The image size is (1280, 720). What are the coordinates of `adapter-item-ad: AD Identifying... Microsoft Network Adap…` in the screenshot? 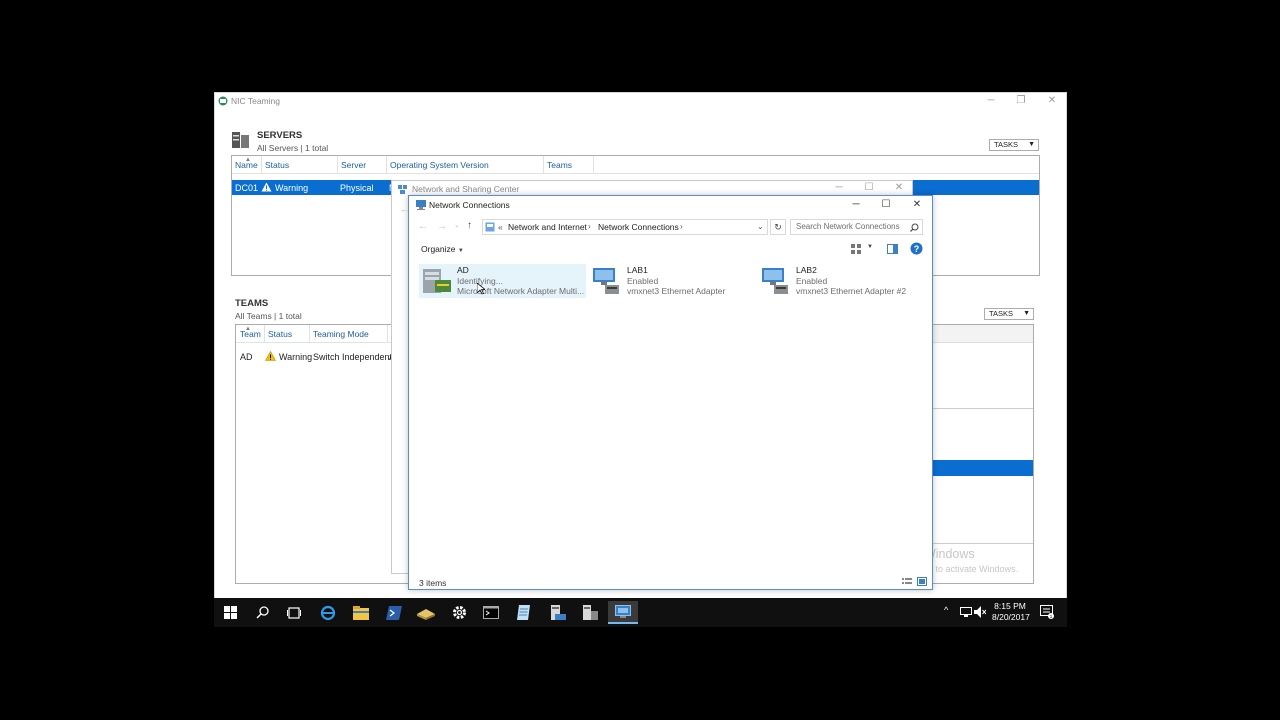 It's located at (502, 281).